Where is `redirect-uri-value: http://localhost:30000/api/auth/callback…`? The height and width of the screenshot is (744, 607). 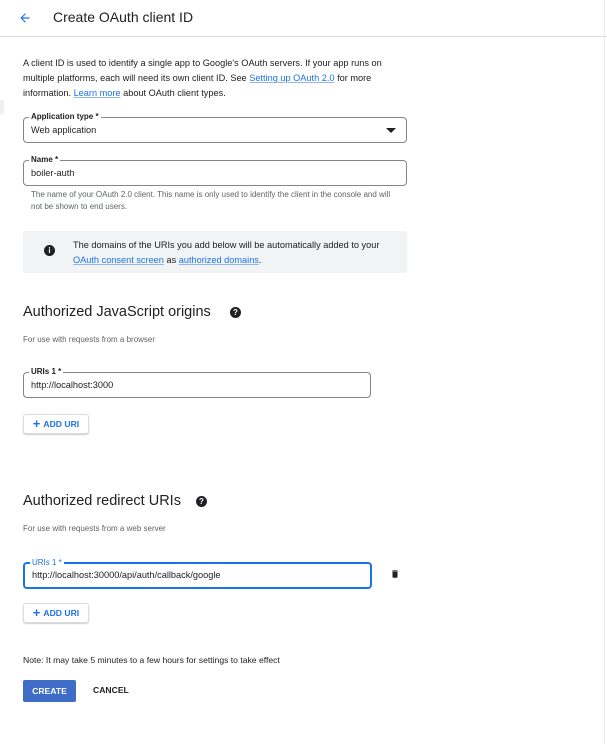 redirect-uri-value: http://localhost:30000/api/auth/callback… is located at coordinates (126, 575).